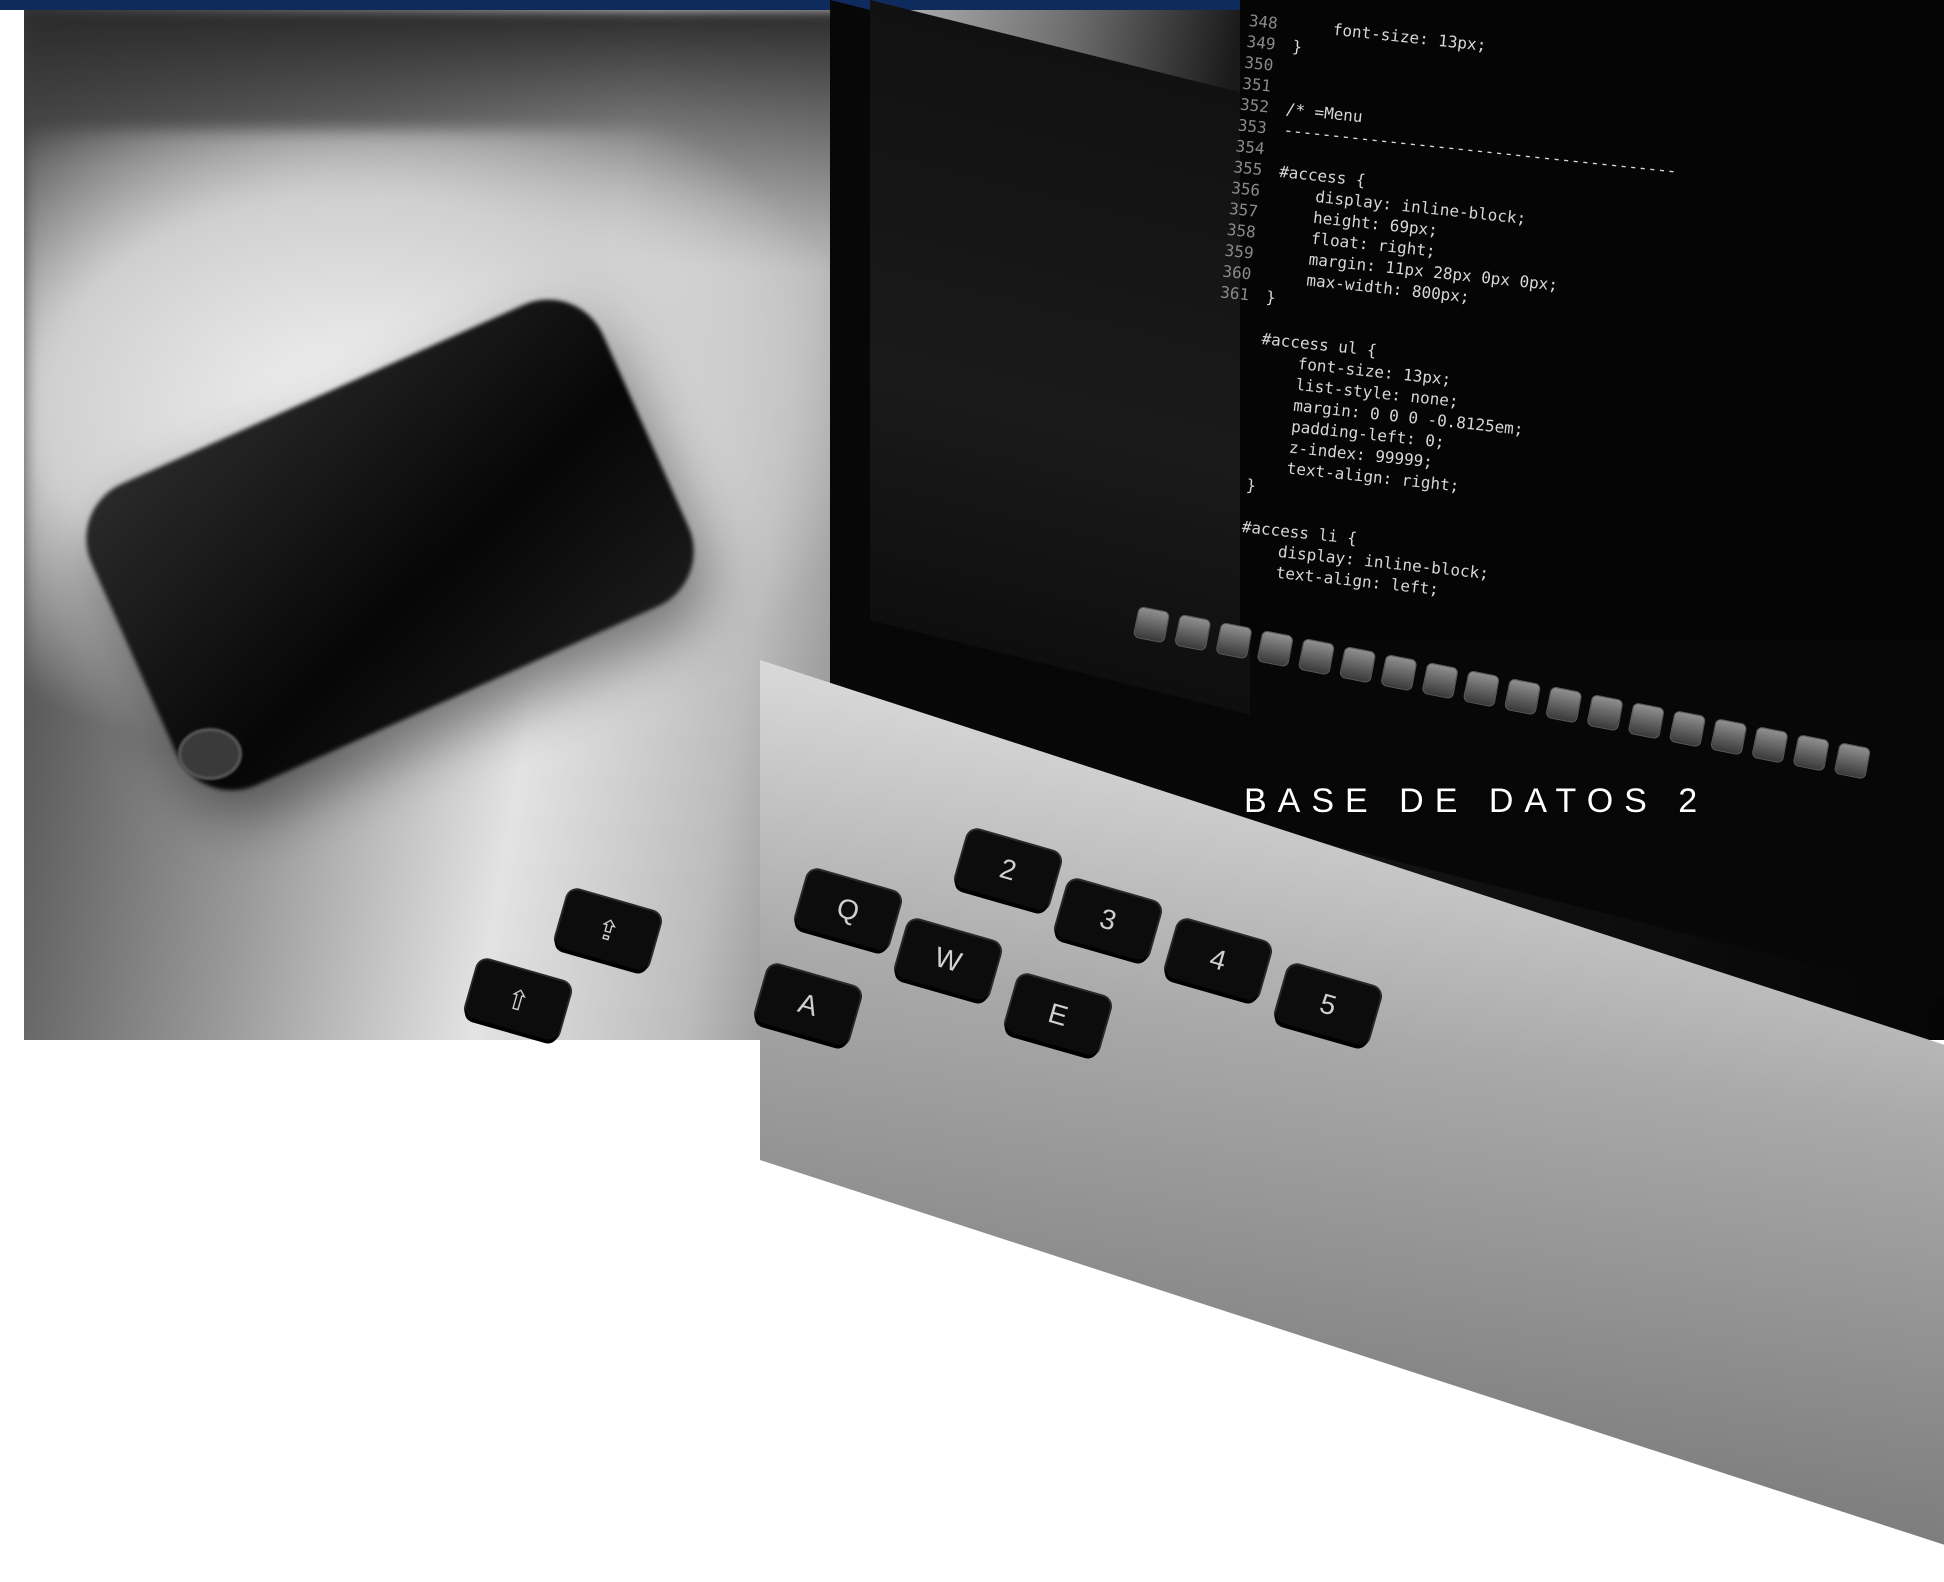 This screenshot has width=1944, height=1582. Describe the element at coordinates (1060, 357) in the screenshot. I see `laptop-screen-dark-area` at that location.